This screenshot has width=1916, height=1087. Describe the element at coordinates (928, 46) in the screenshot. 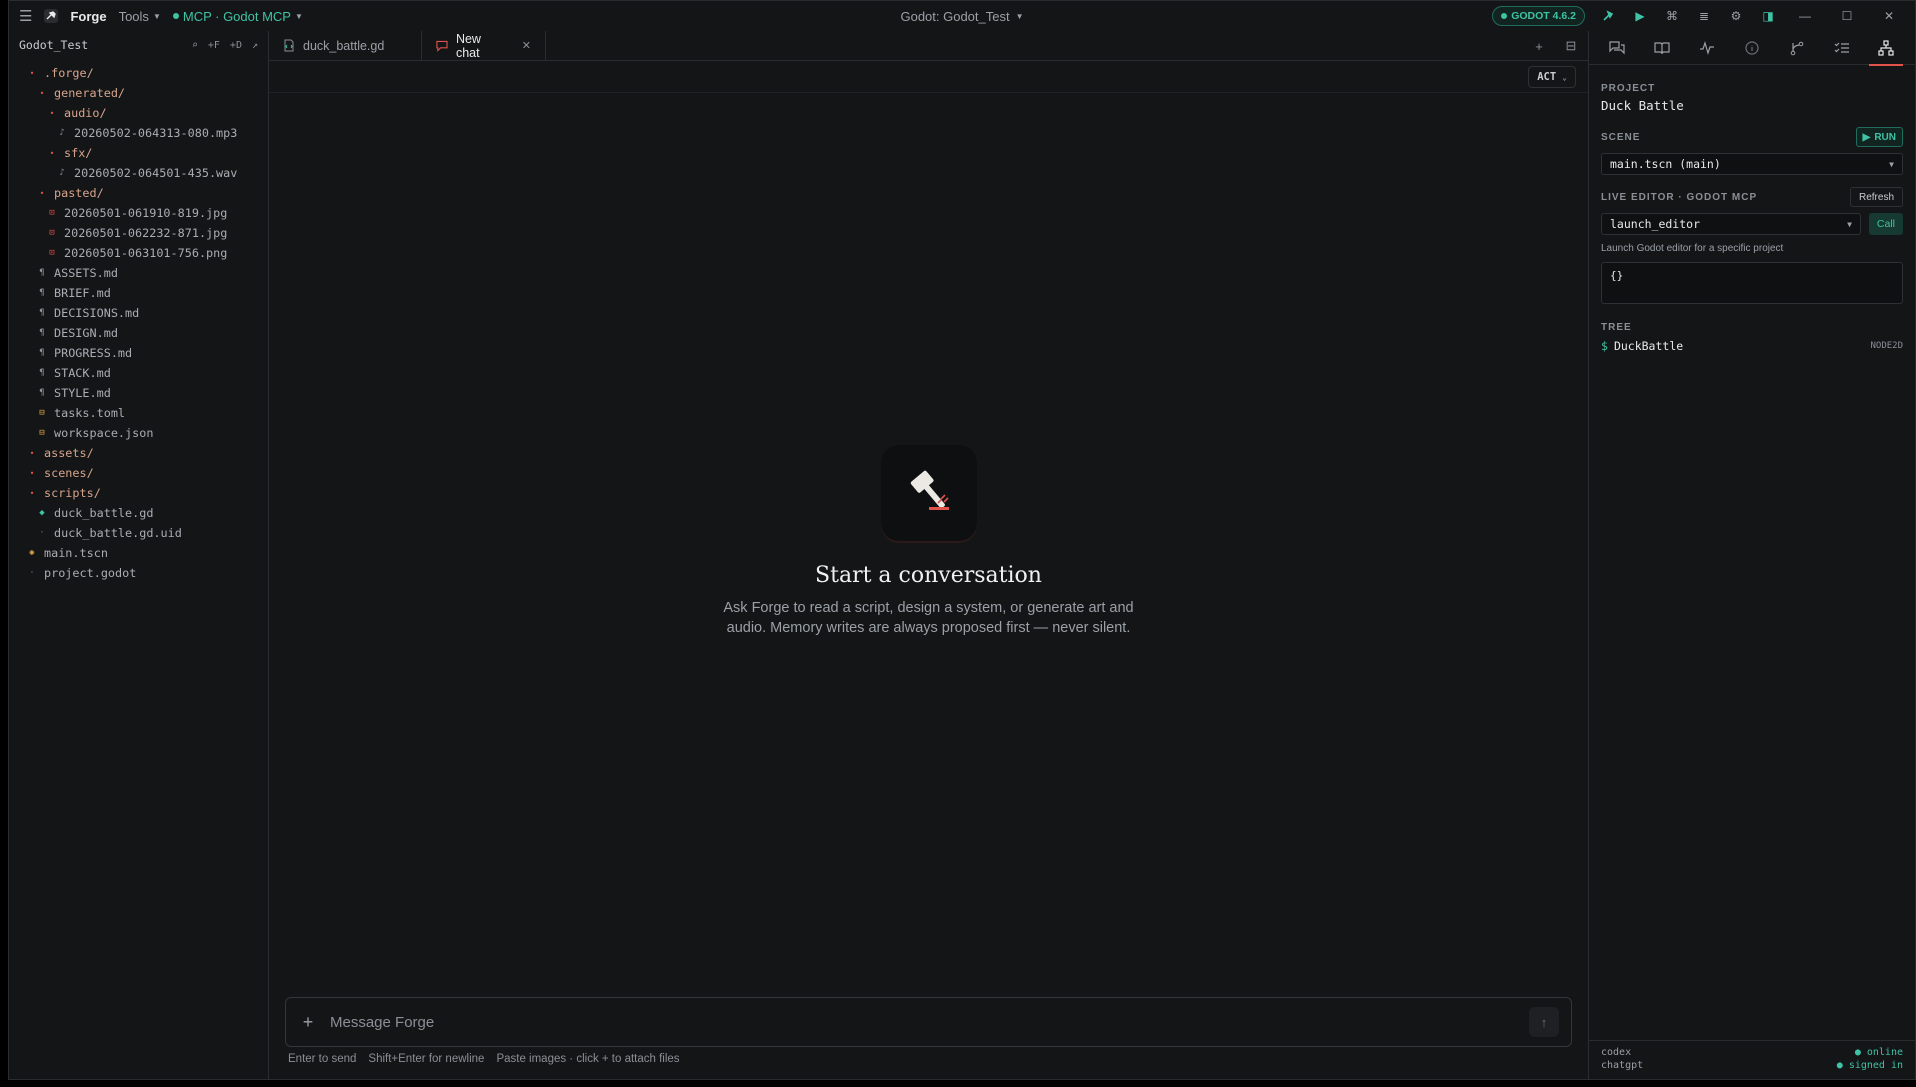

I see `tab-bar: duck_battle.gd New chat ✕ + ⊟` at that location.